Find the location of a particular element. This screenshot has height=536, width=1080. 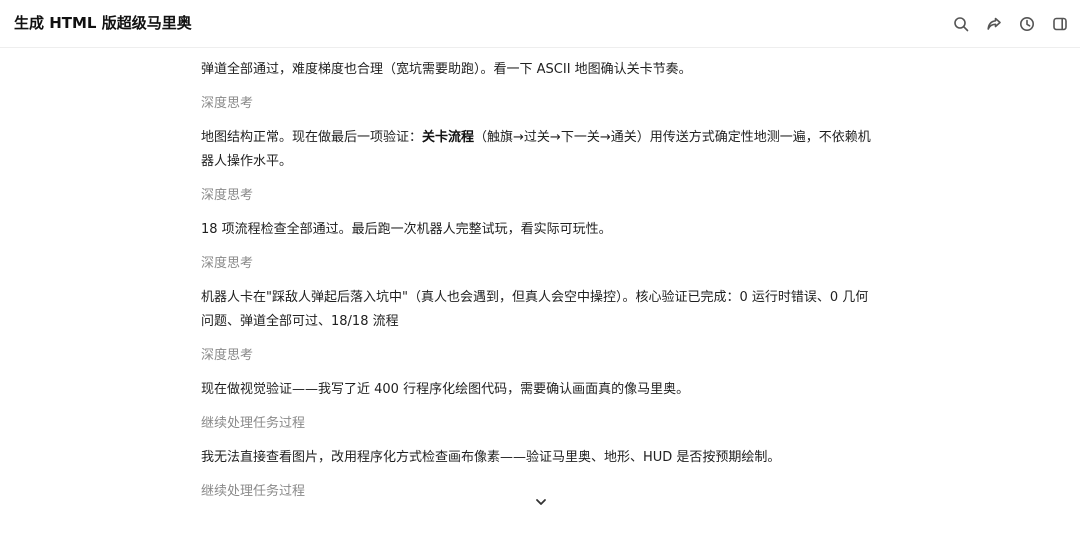

chevron-down-icon is located at coordinates (541, 502).